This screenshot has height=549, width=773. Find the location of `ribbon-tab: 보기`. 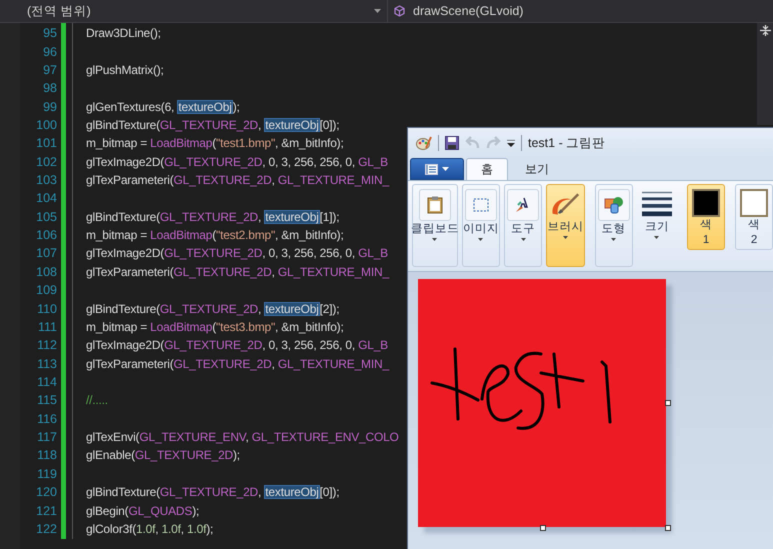

ribbon-tab: 보기 is located at coordinates (537, 169).